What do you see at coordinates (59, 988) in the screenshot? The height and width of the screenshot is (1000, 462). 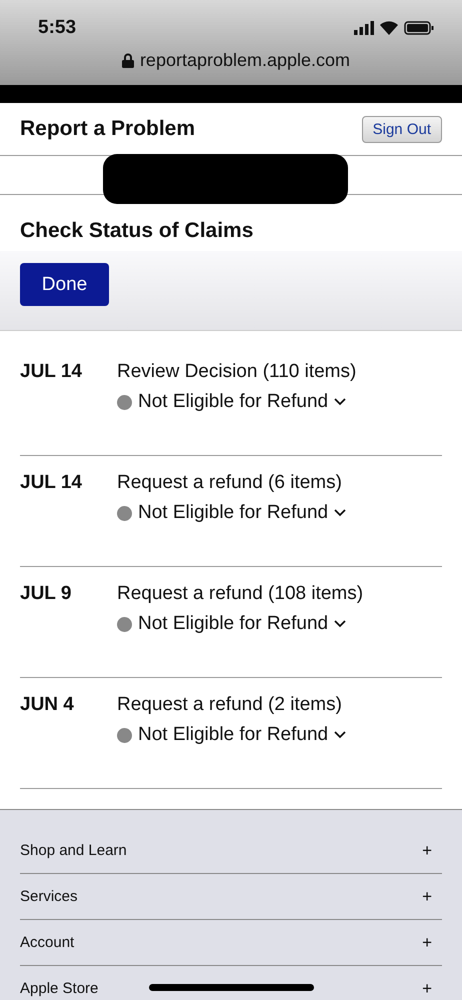 I see `footer-link: Apple Store` at bounding box center [59, 988].